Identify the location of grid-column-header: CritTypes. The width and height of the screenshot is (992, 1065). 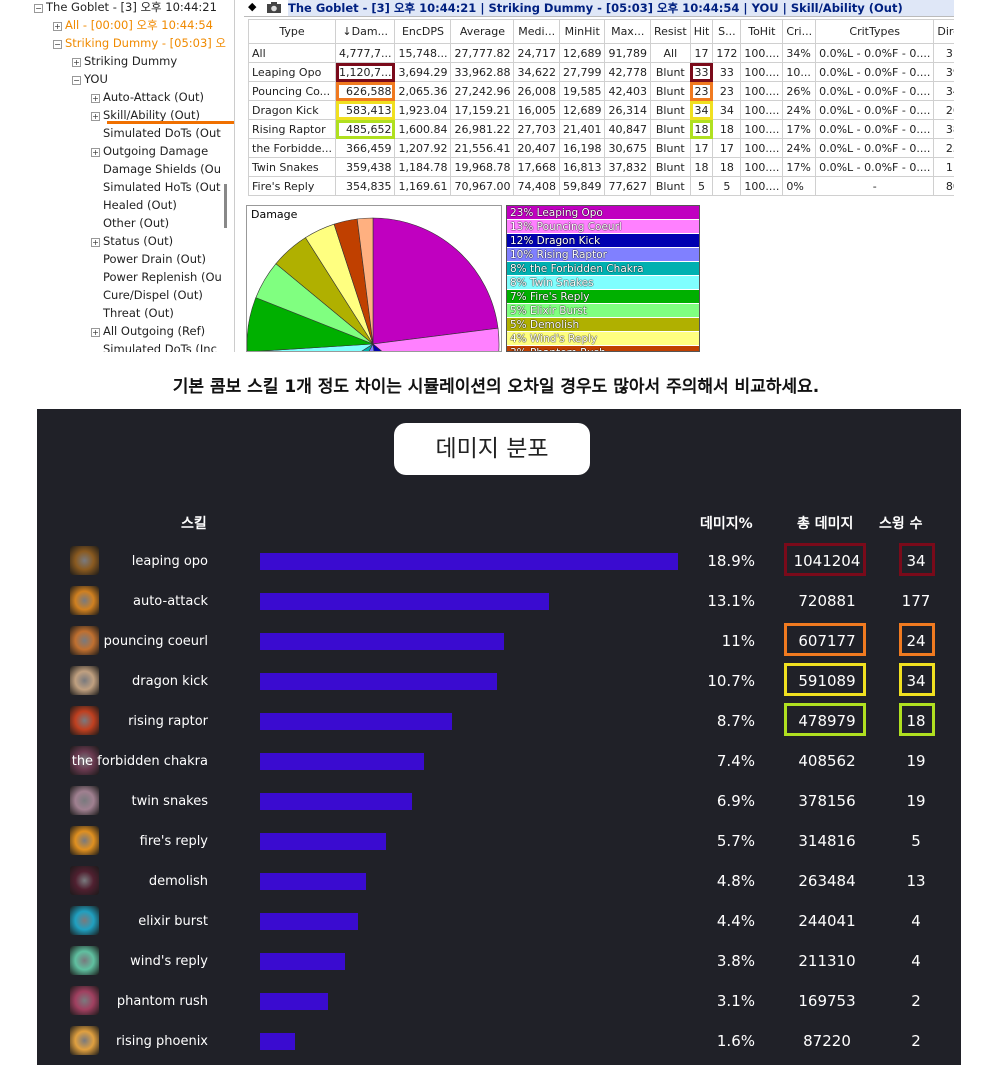
(875, 31).